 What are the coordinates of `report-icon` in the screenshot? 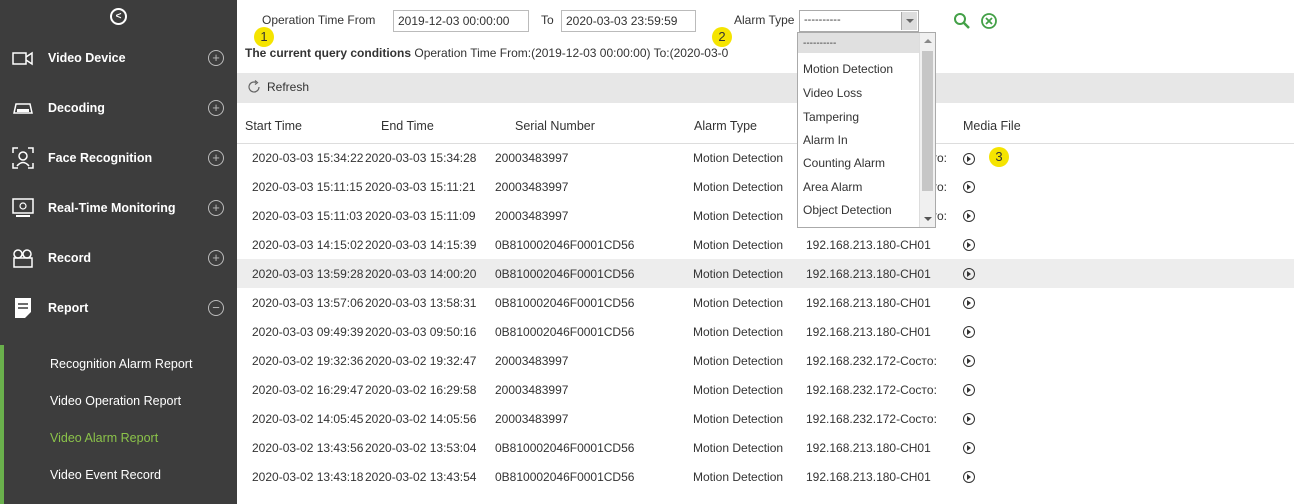 It's located at (23, 308).